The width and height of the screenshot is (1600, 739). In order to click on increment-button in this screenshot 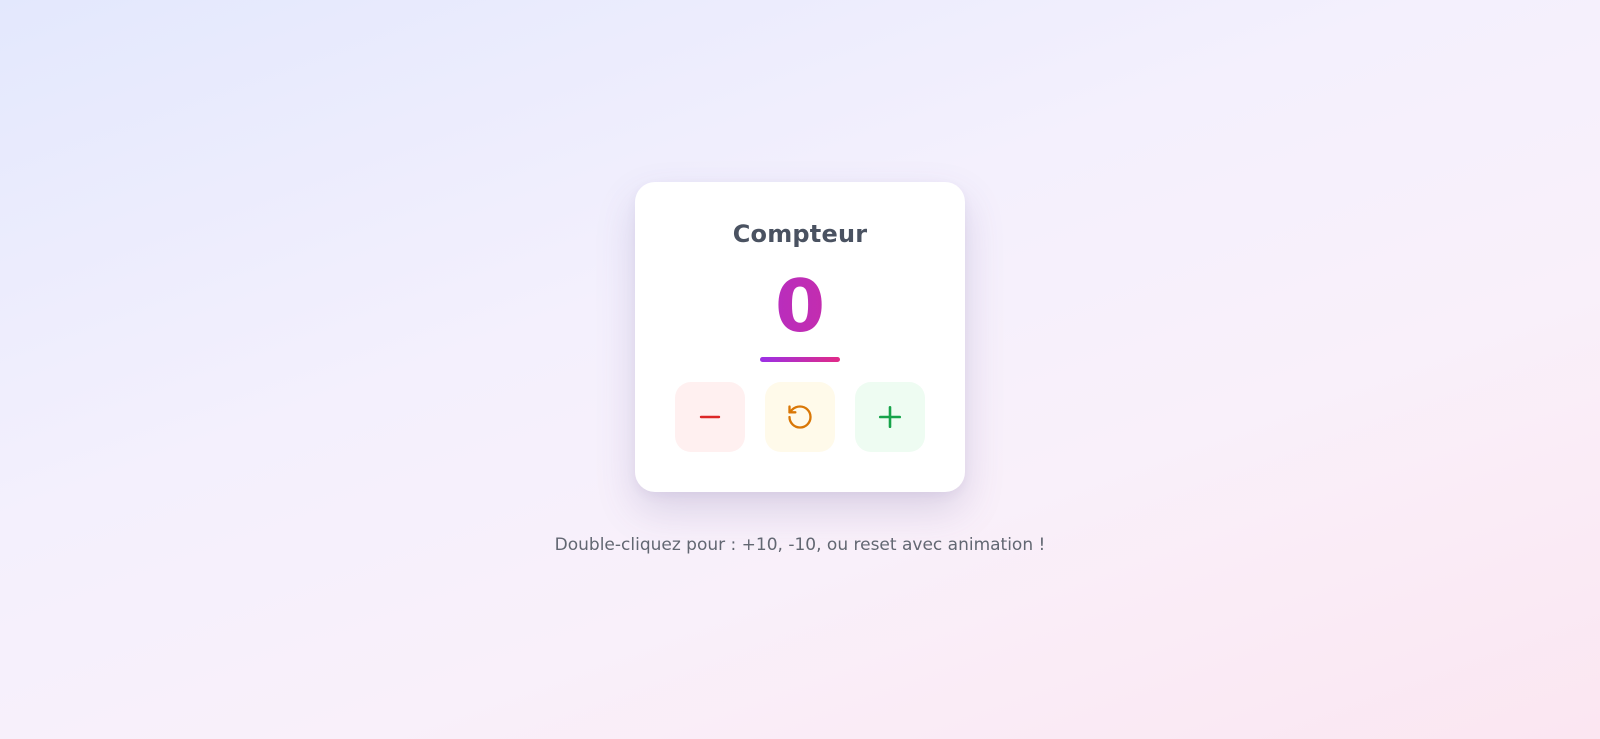, I will do `click(890, 417)`.